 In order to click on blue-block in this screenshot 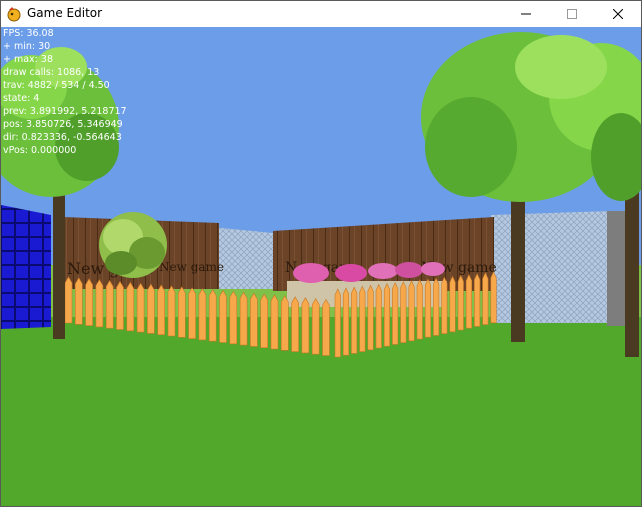, I will do `click(26, 267)`.